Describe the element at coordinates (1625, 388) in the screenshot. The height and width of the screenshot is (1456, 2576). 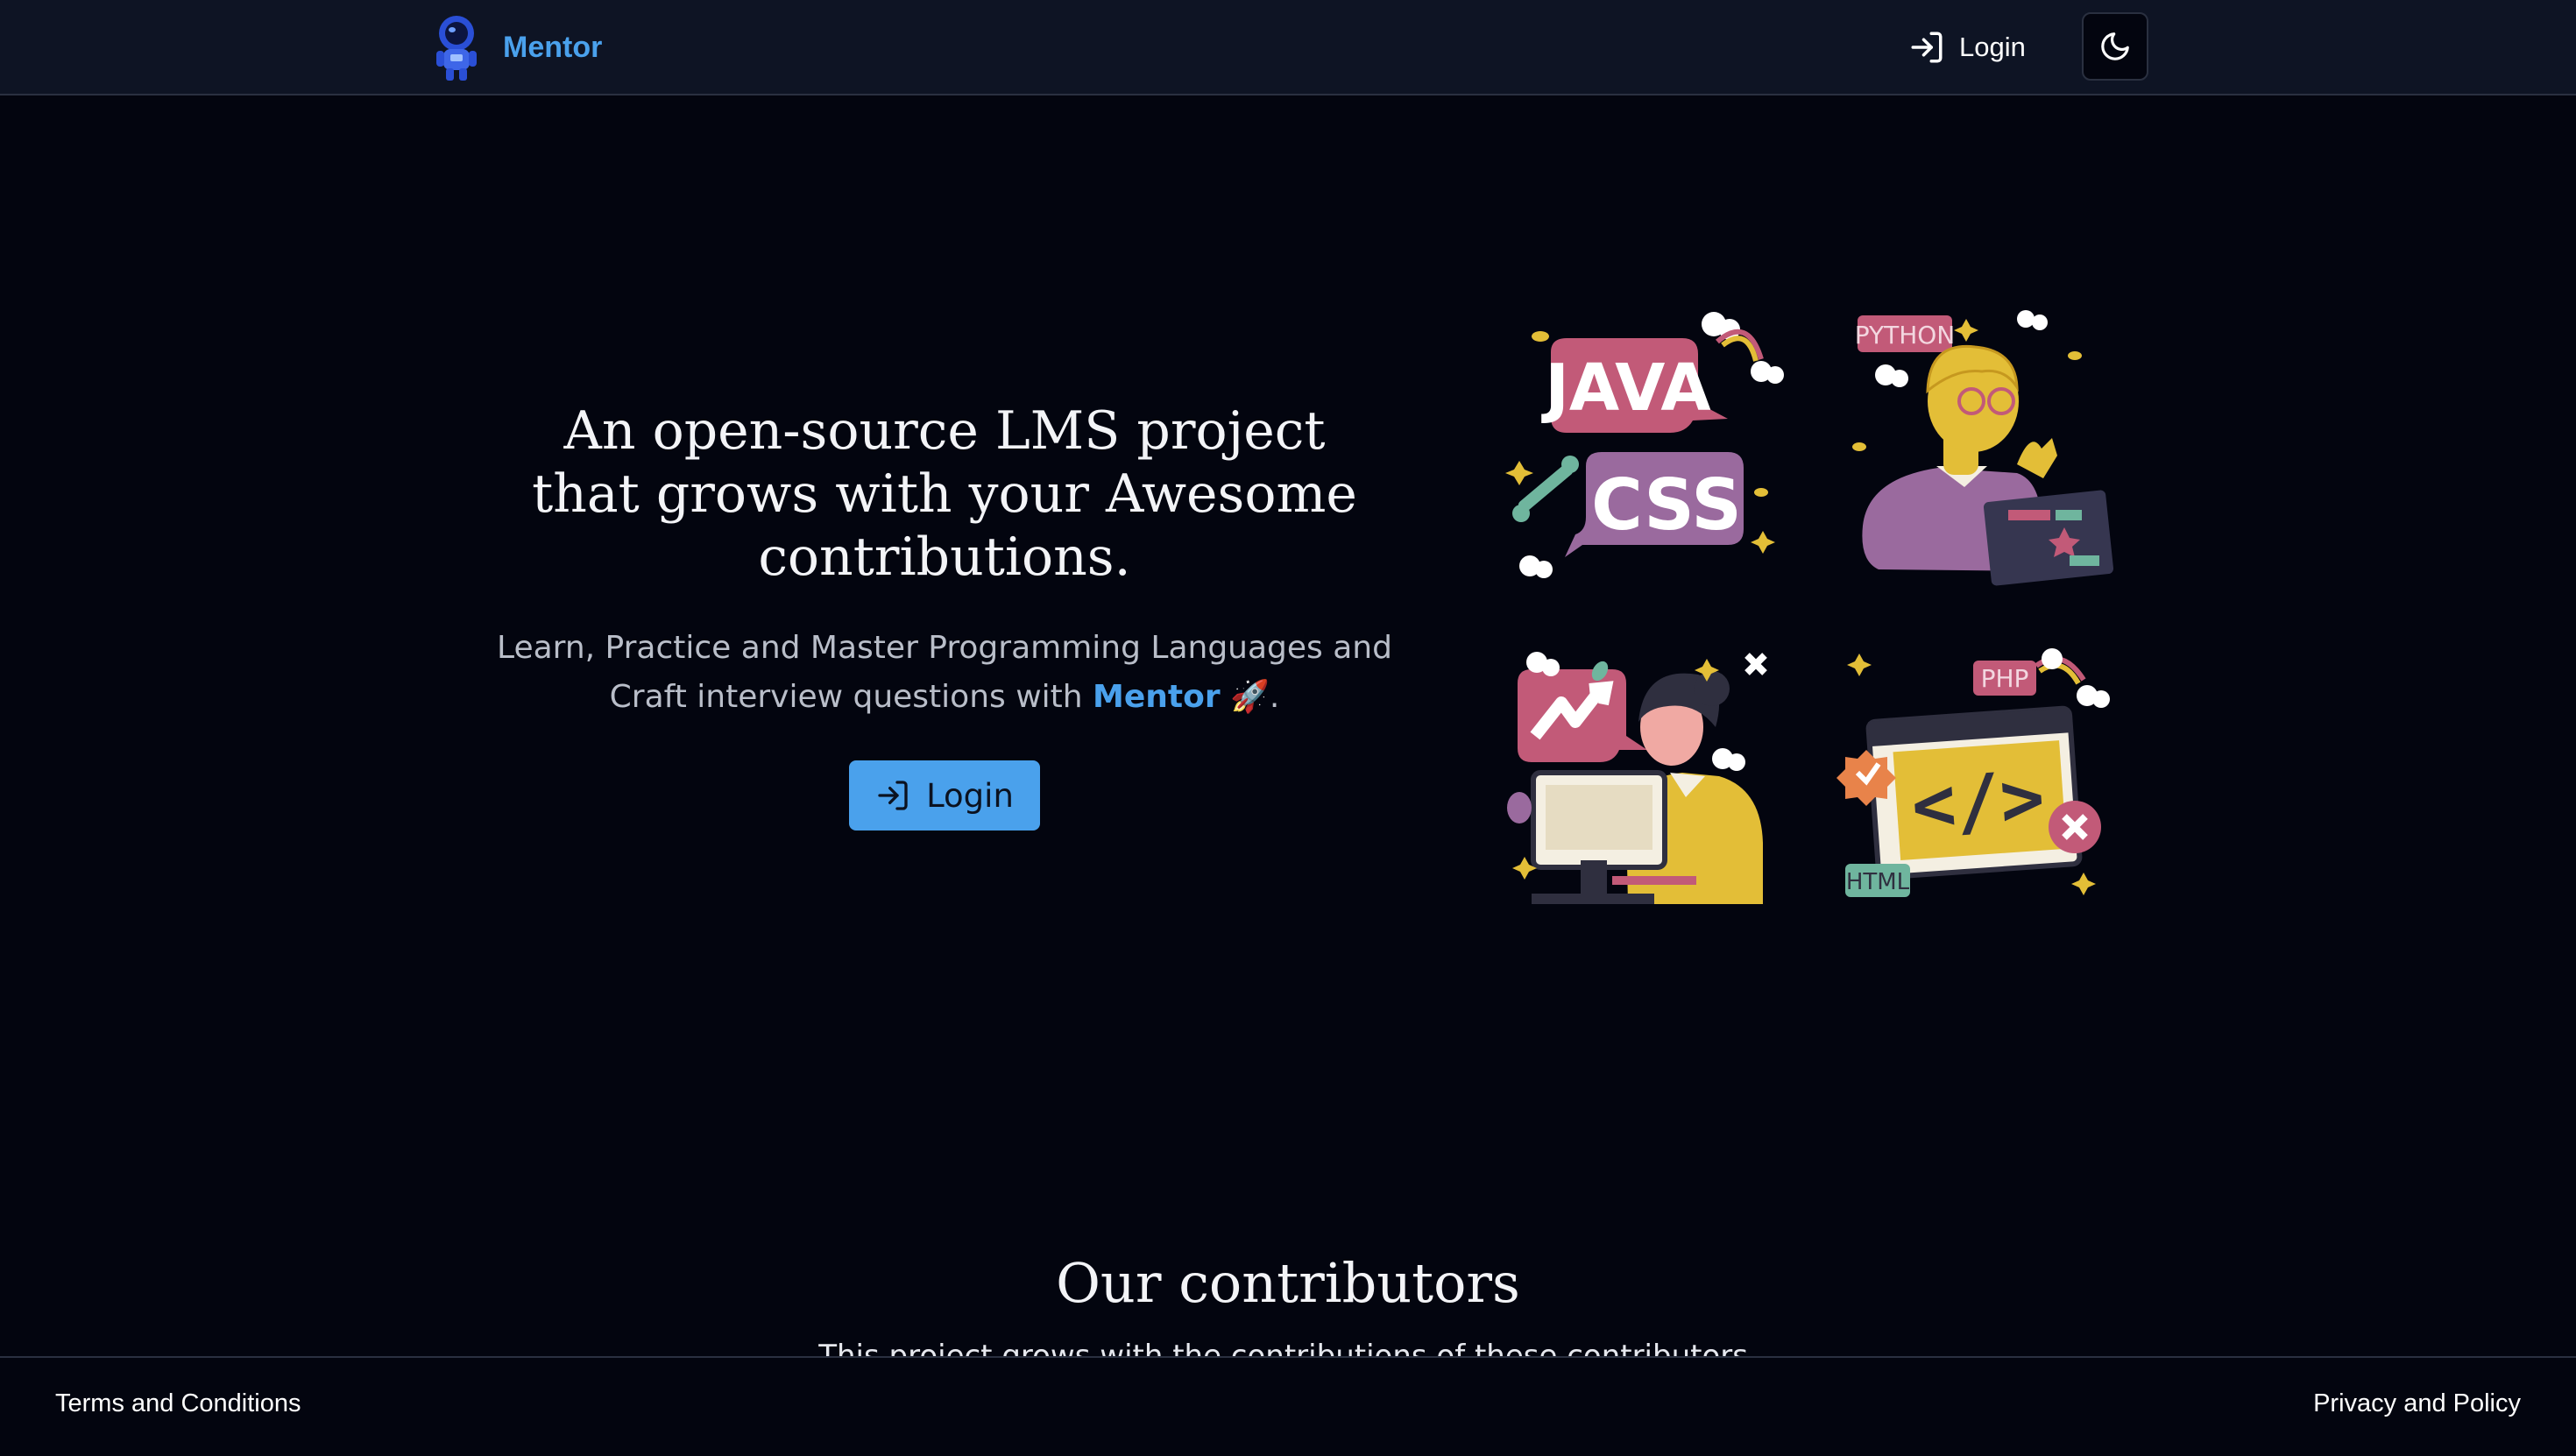
I see `java-label: JAVA` at that location.